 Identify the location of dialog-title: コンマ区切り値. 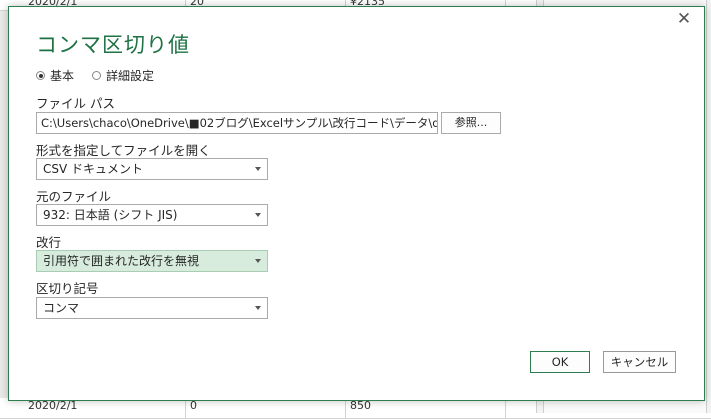
(113, 45).